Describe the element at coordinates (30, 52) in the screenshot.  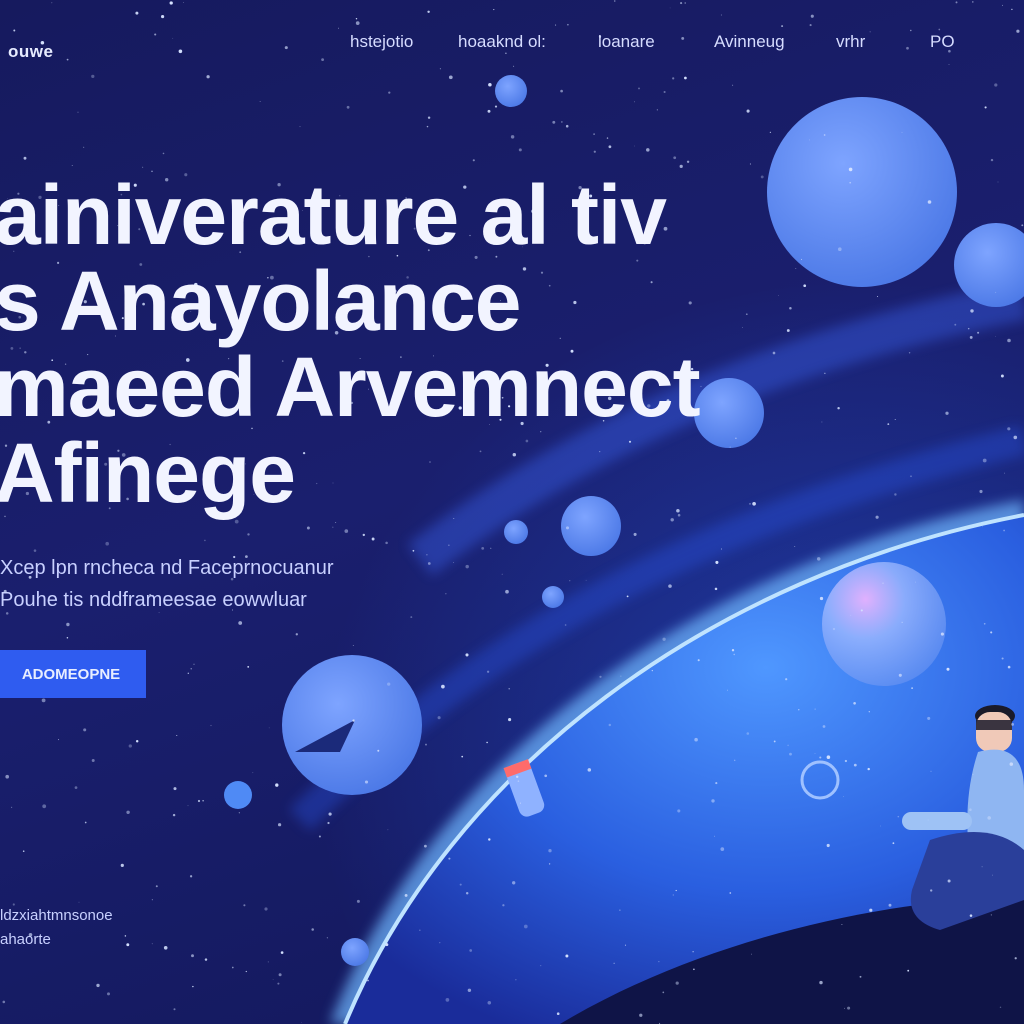
I see `brand-logo: ouwe` at that location.